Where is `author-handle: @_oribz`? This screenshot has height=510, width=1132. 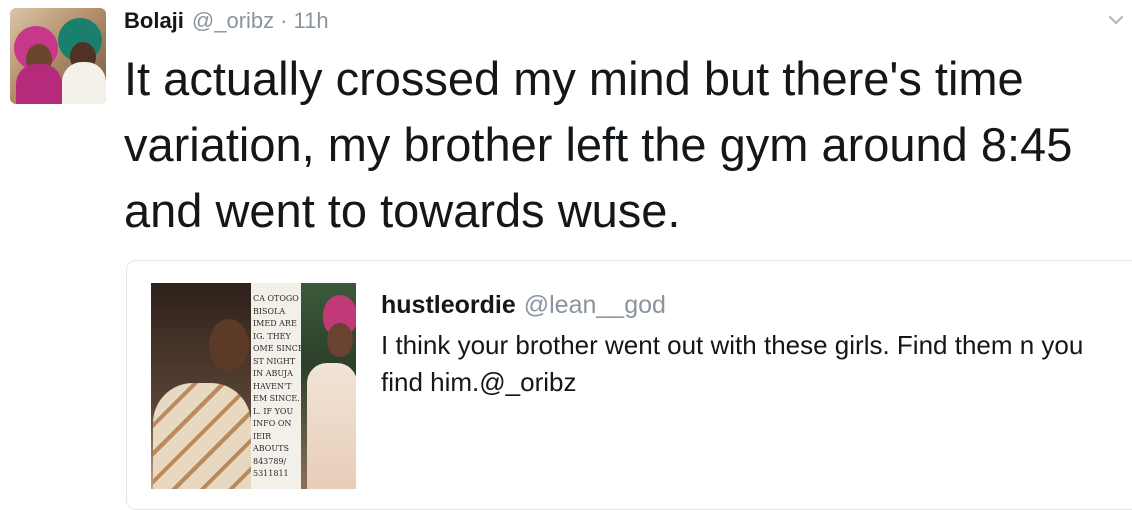 author-handle: @_oribz is located at coordinates (233, 21).